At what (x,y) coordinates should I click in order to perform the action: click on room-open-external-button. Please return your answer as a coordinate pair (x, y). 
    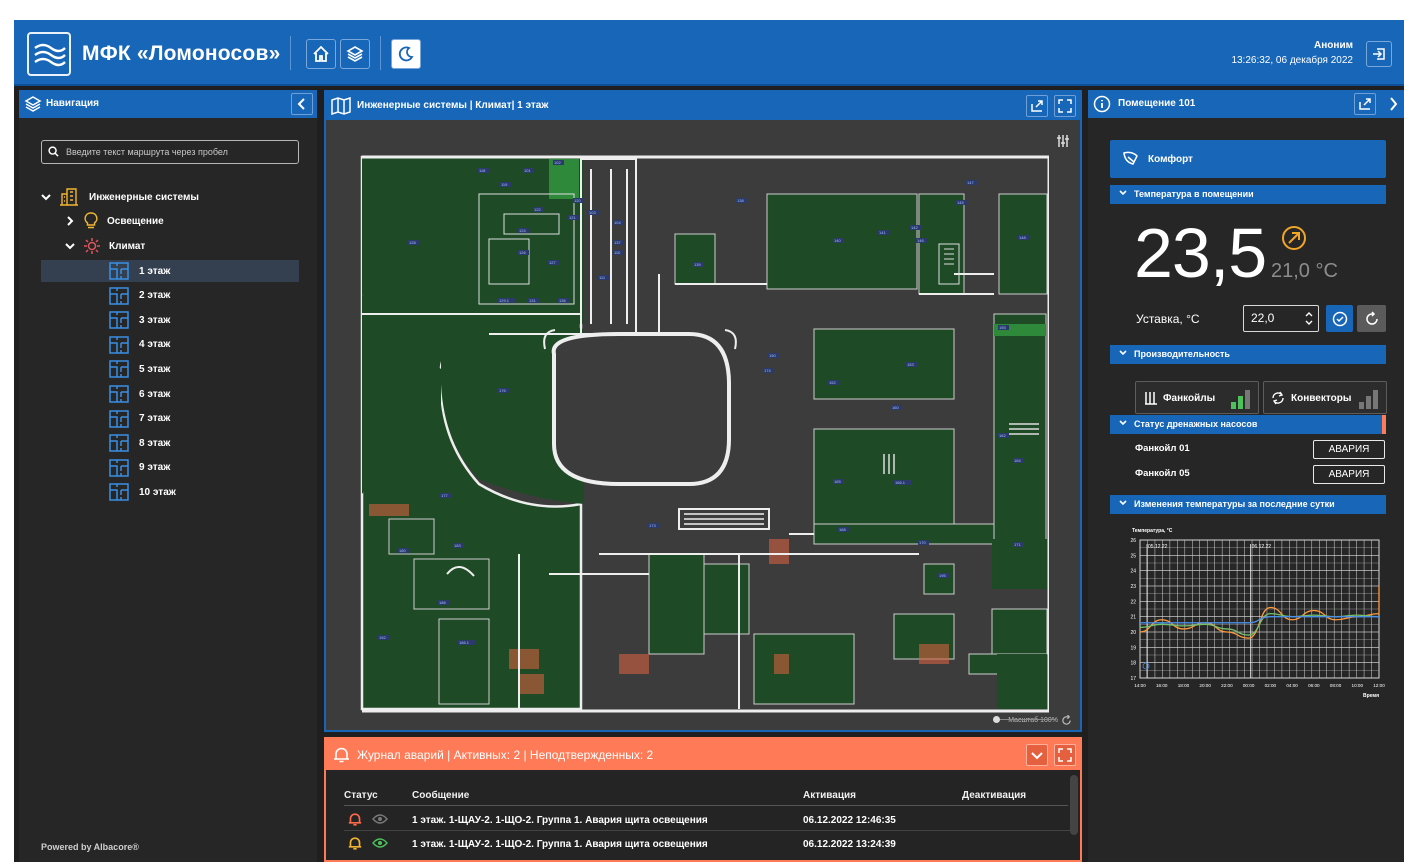
    Looking at the image, I should click on (1365, 104).